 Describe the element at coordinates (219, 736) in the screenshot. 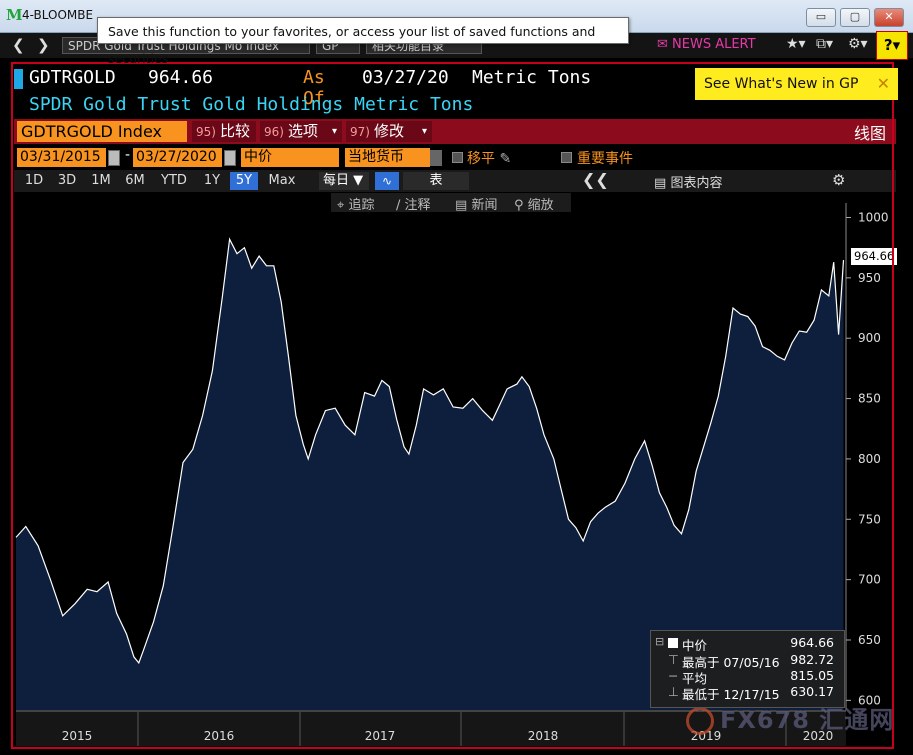

I see `x-tick-label: 2016` at that location.